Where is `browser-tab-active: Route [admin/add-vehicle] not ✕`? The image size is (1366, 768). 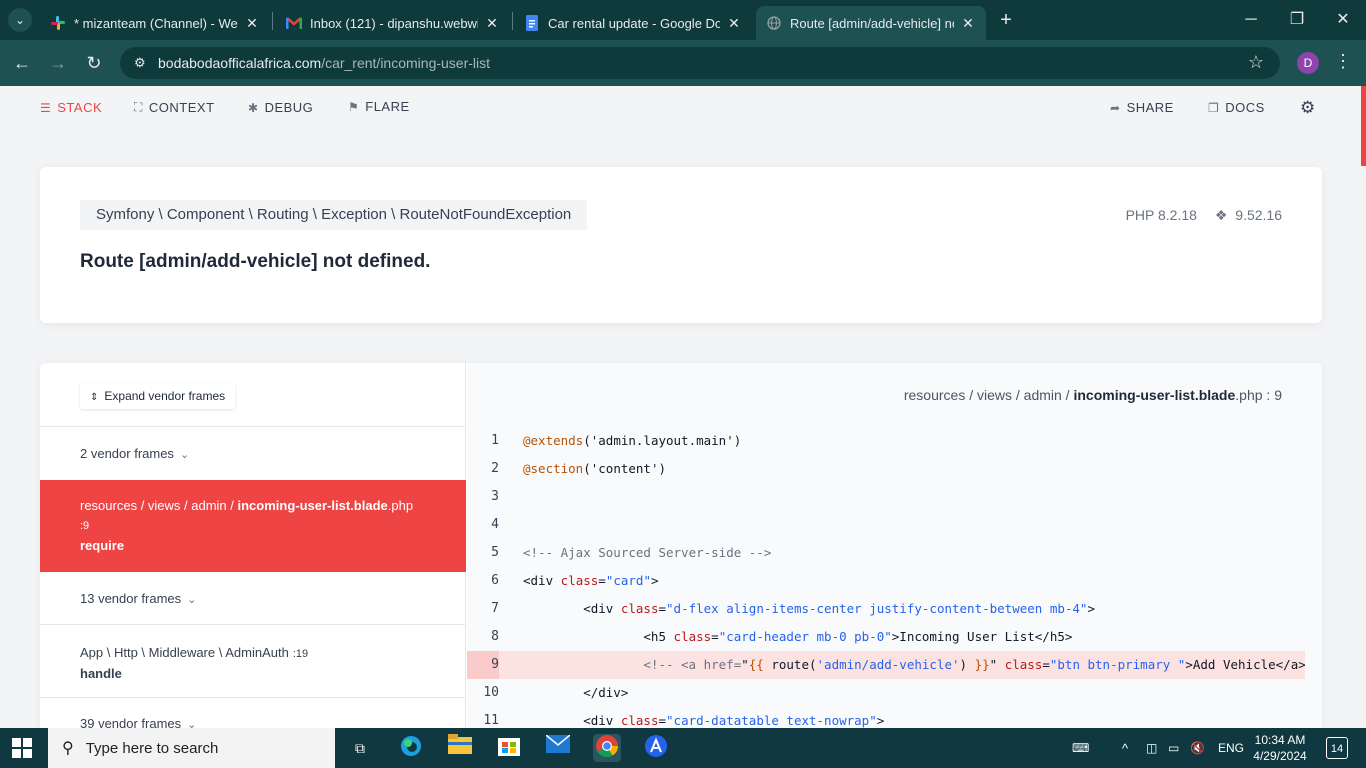
browser-tab-active: Route [admin/add-vehicle] not ✕ is located at coordinates (871, 23).